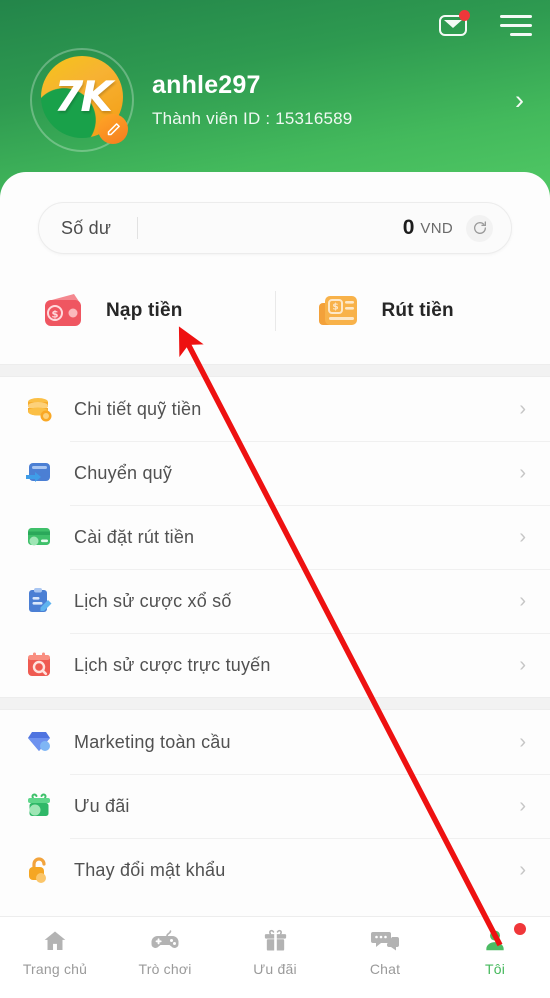 Image resolution: width=550 pixels, height=998 pixels. What do you see at coordinates (275, 665) in the screenshot?
I see `menu-item-online-bet-history: Lịch sử cược trực tuyến ›` at bounding box center [275, 665].